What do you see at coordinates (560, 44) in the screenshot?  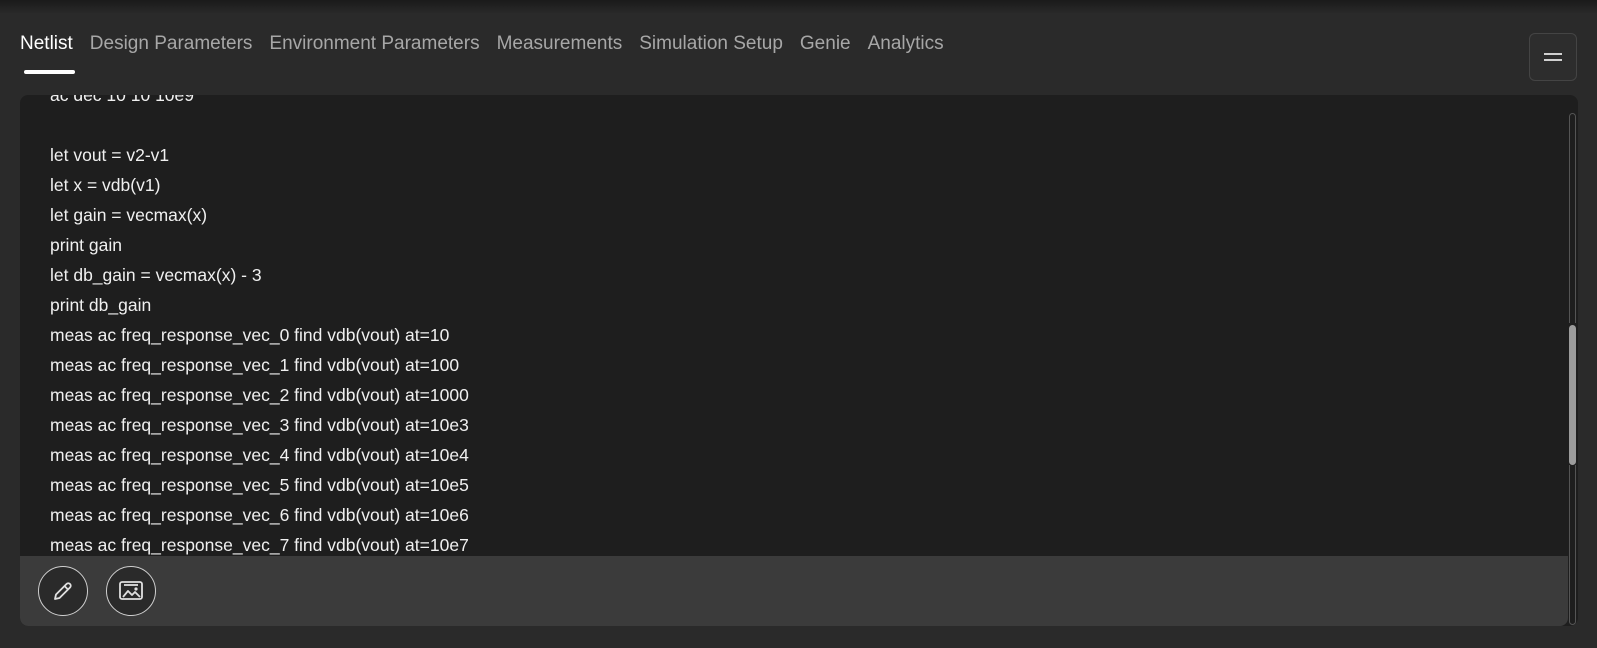 I see `tab-measurements: Measurements` at bounding box center [560, 44].